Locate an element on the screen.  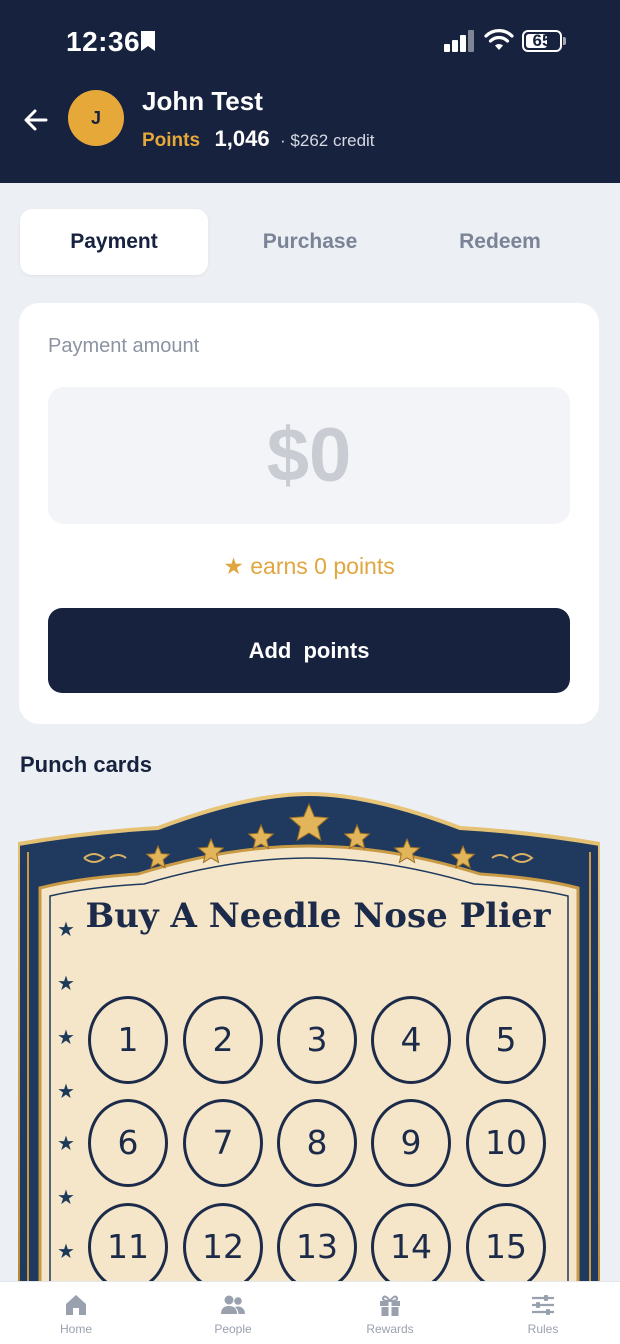
payment-amount-input: $0 is located at coordinates (309, 455).